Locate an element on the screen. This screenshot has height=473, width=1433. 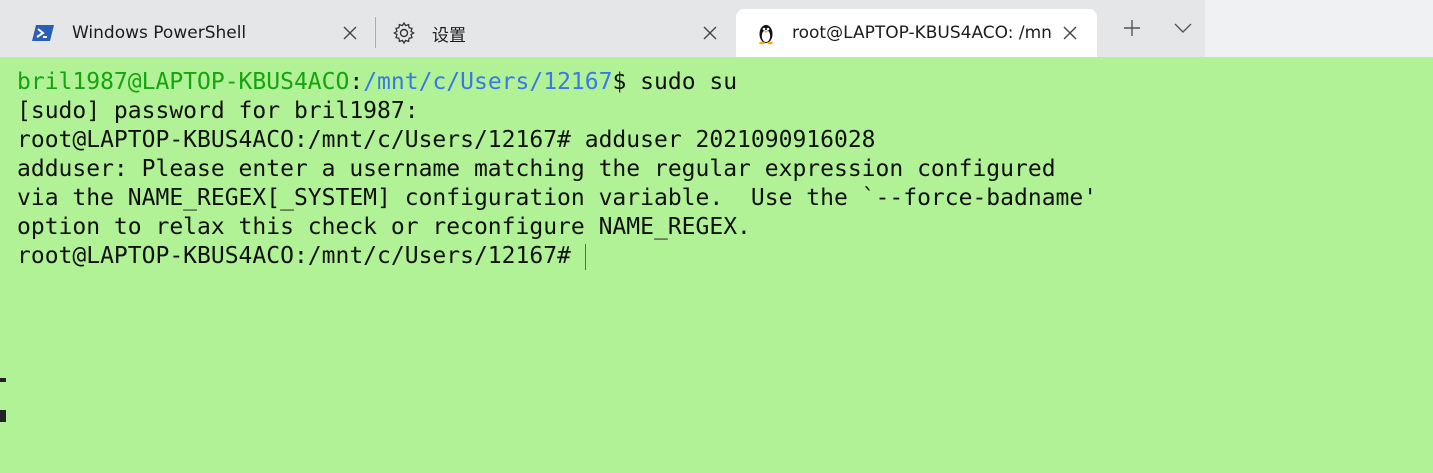
tab-bar-drag-region is located at coordinates (1319, 28).